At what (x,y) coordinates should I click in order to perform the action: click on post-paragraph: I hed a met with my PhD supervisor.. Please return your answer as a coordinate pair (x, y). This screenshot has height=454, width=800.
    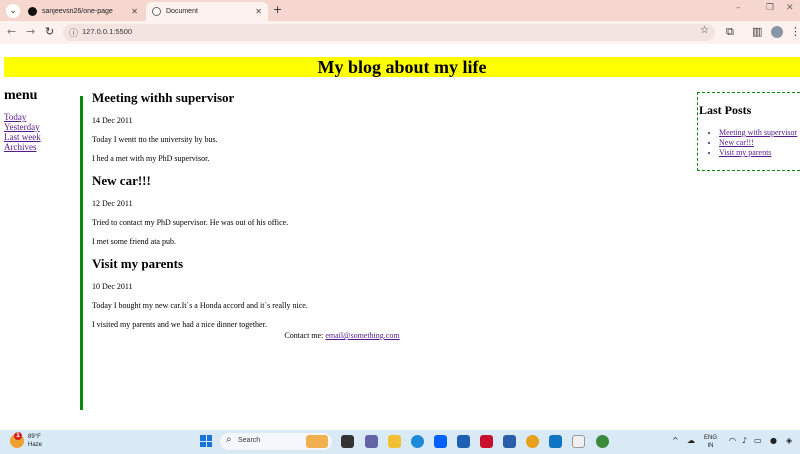
    Looking at the image, I should click on (151, 158).